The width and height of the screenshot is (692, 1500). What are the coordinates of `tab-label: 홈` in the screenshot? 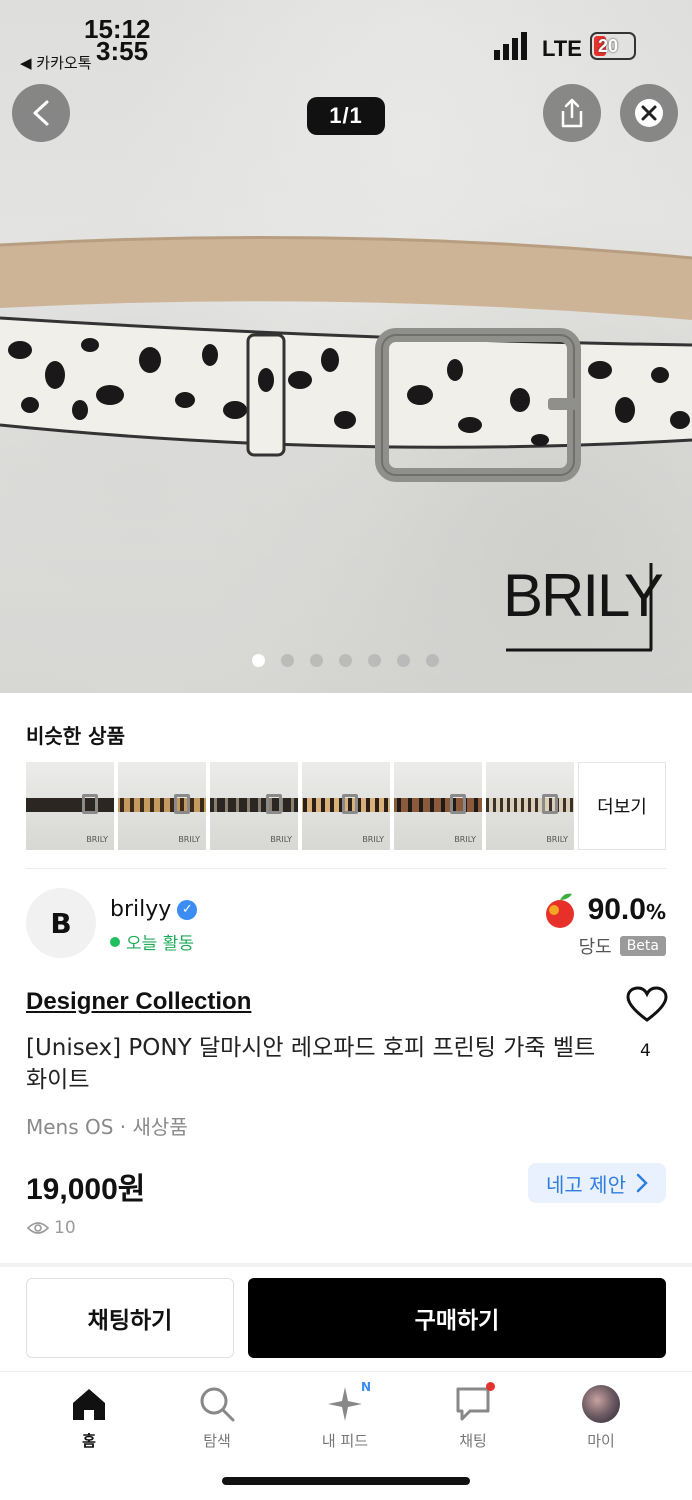 It's located at (89, 1441).